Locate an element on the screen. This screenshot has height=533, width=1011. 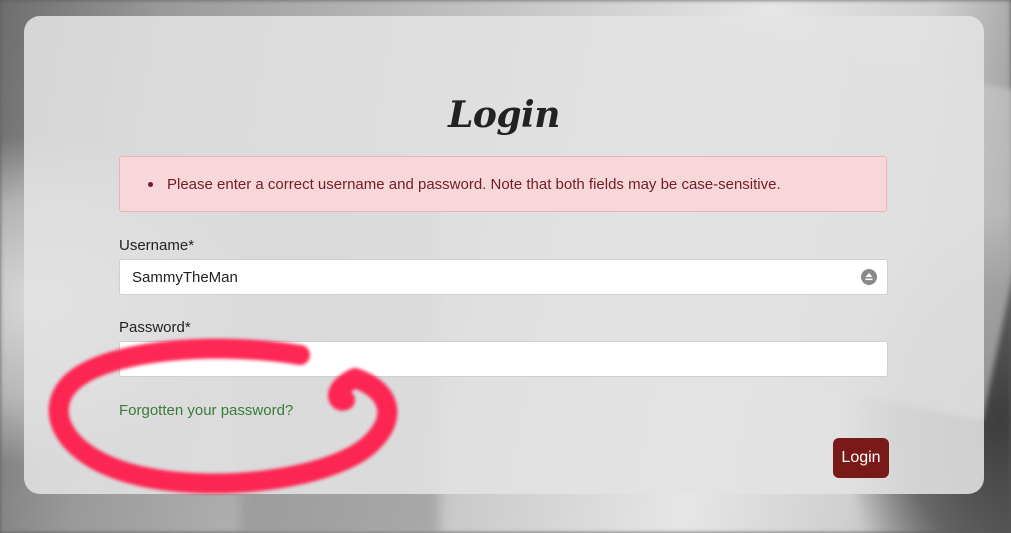
forgot-password-link: Forgotten your password? is located at coordinates (206, 410).